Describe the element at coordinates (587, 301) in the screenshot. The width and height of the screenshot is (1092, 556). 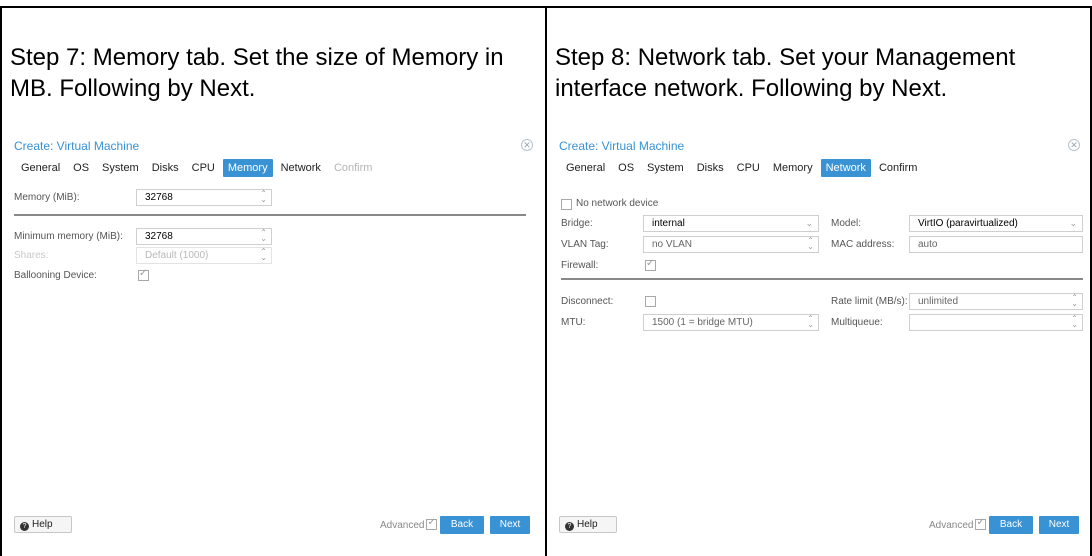
I see `disconnect-label: Disconnect:` at that location.